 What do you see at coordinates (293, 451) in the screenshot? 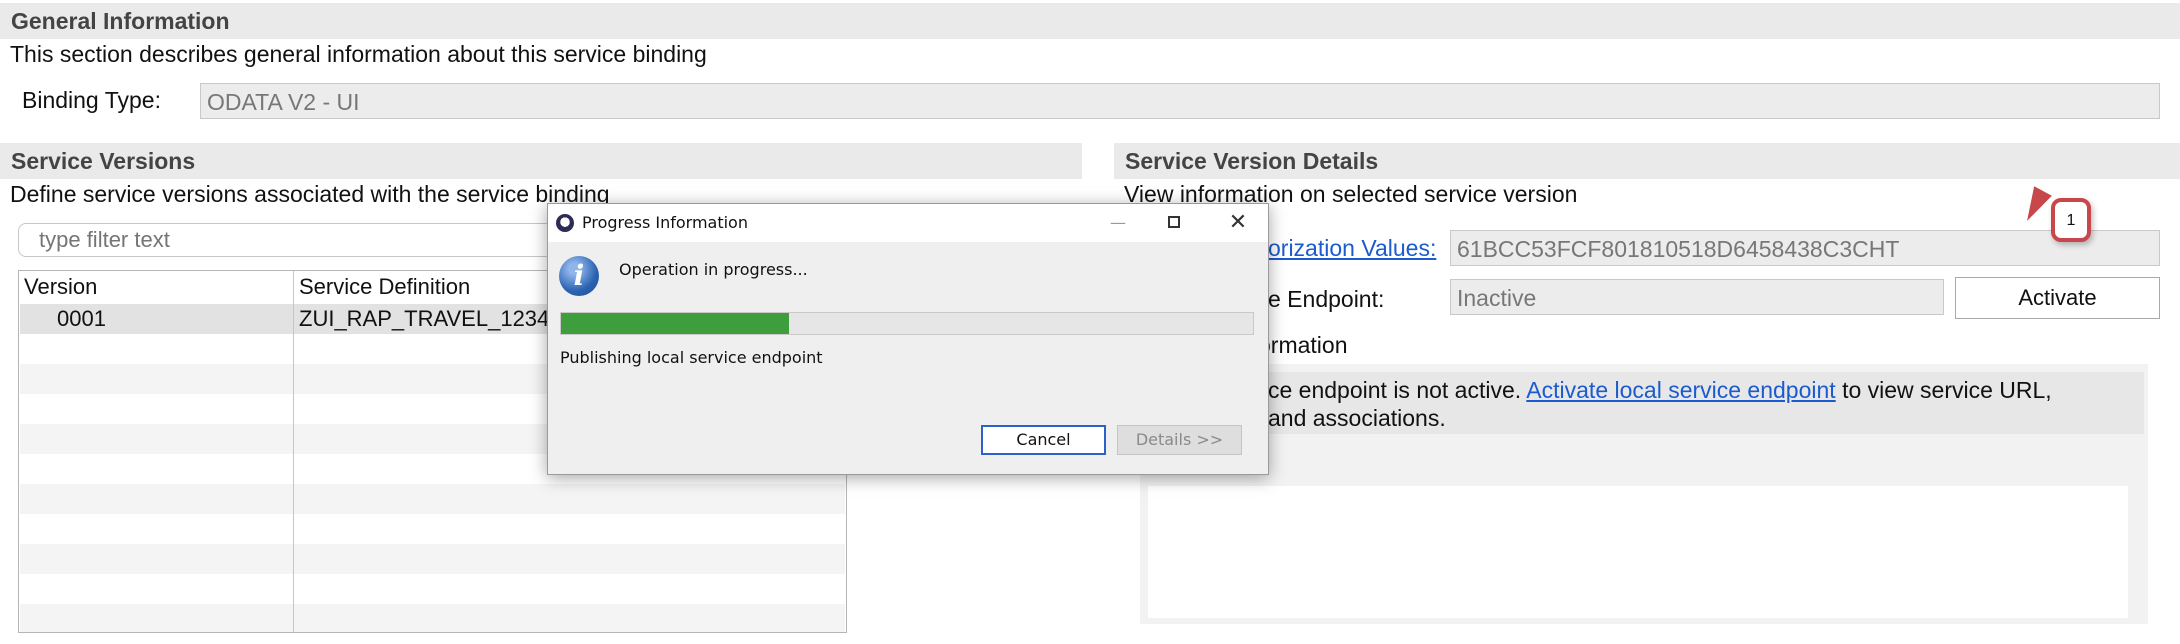
I see `column-separator` at bounding box center [293, 451].